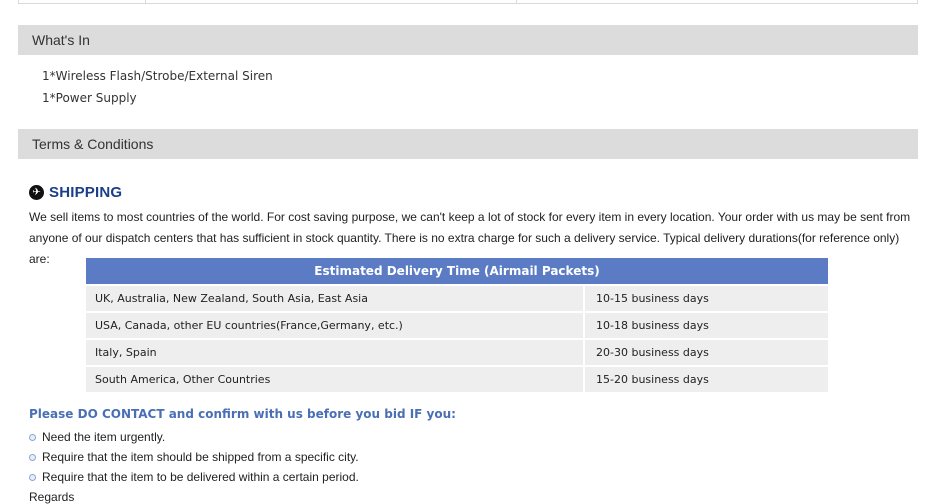  What do you see at coordinates (468, 144) in the screenshot?
I see `terms-header: Terms & Conditions` at bounding box center [468, 144].